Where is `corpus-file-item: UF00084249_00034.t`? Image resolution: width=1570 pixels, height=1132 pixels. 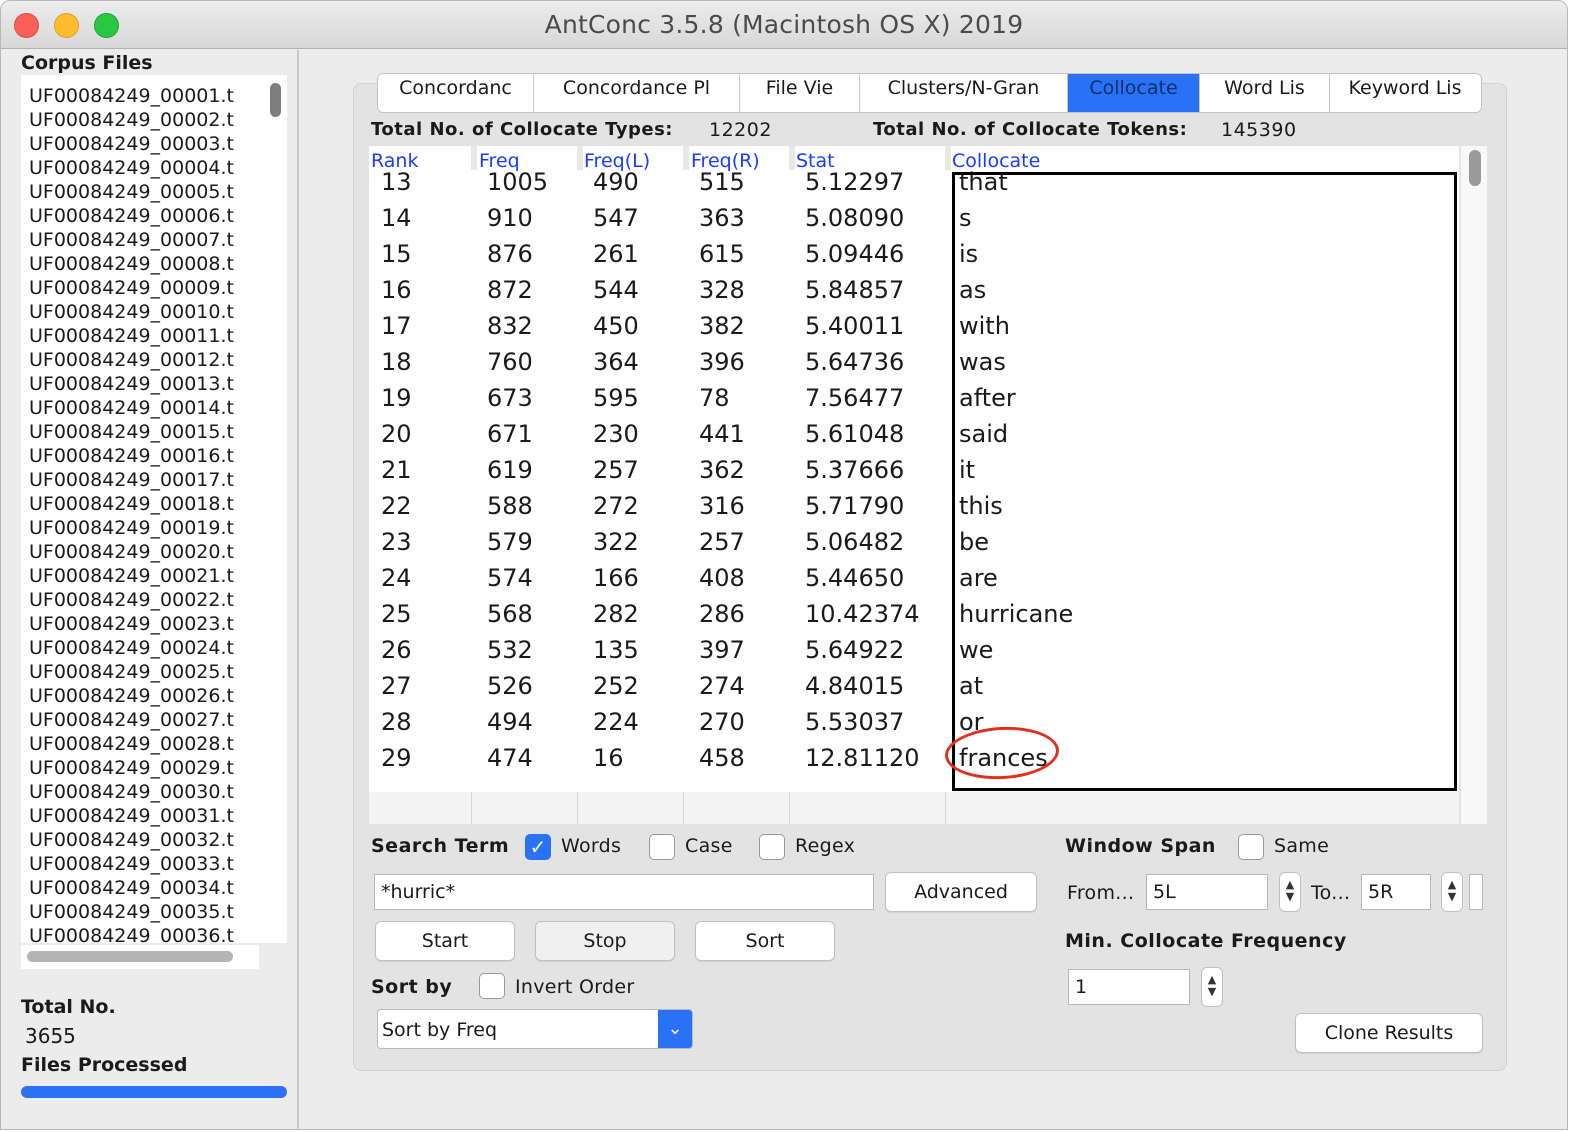 corpus-file-item: UF00084249_00034.t is located at coordinates (131, 888).